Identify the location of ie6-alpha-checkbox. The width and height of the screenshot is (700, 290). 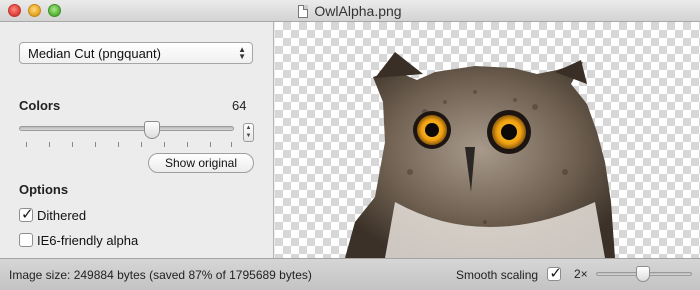
(26, 240).